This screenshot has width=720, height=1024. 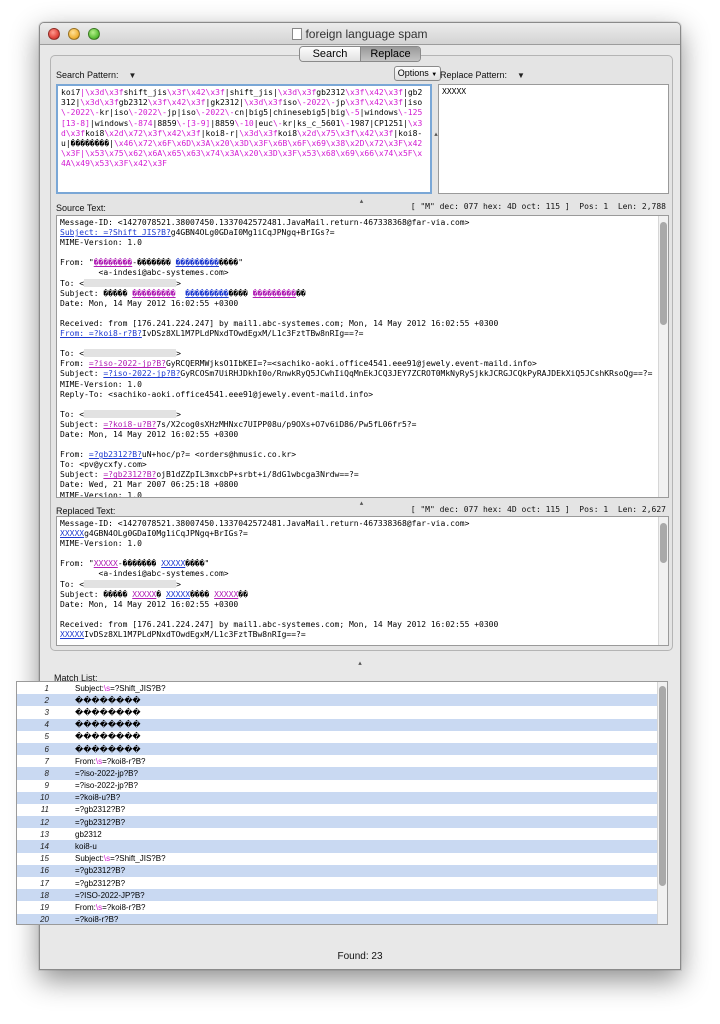 What do you see at coordinates (342, 895) in the screenshot?
I see `match-row: 18 =?ISO-2022-JP?B?` at bounding box center [342, 895].